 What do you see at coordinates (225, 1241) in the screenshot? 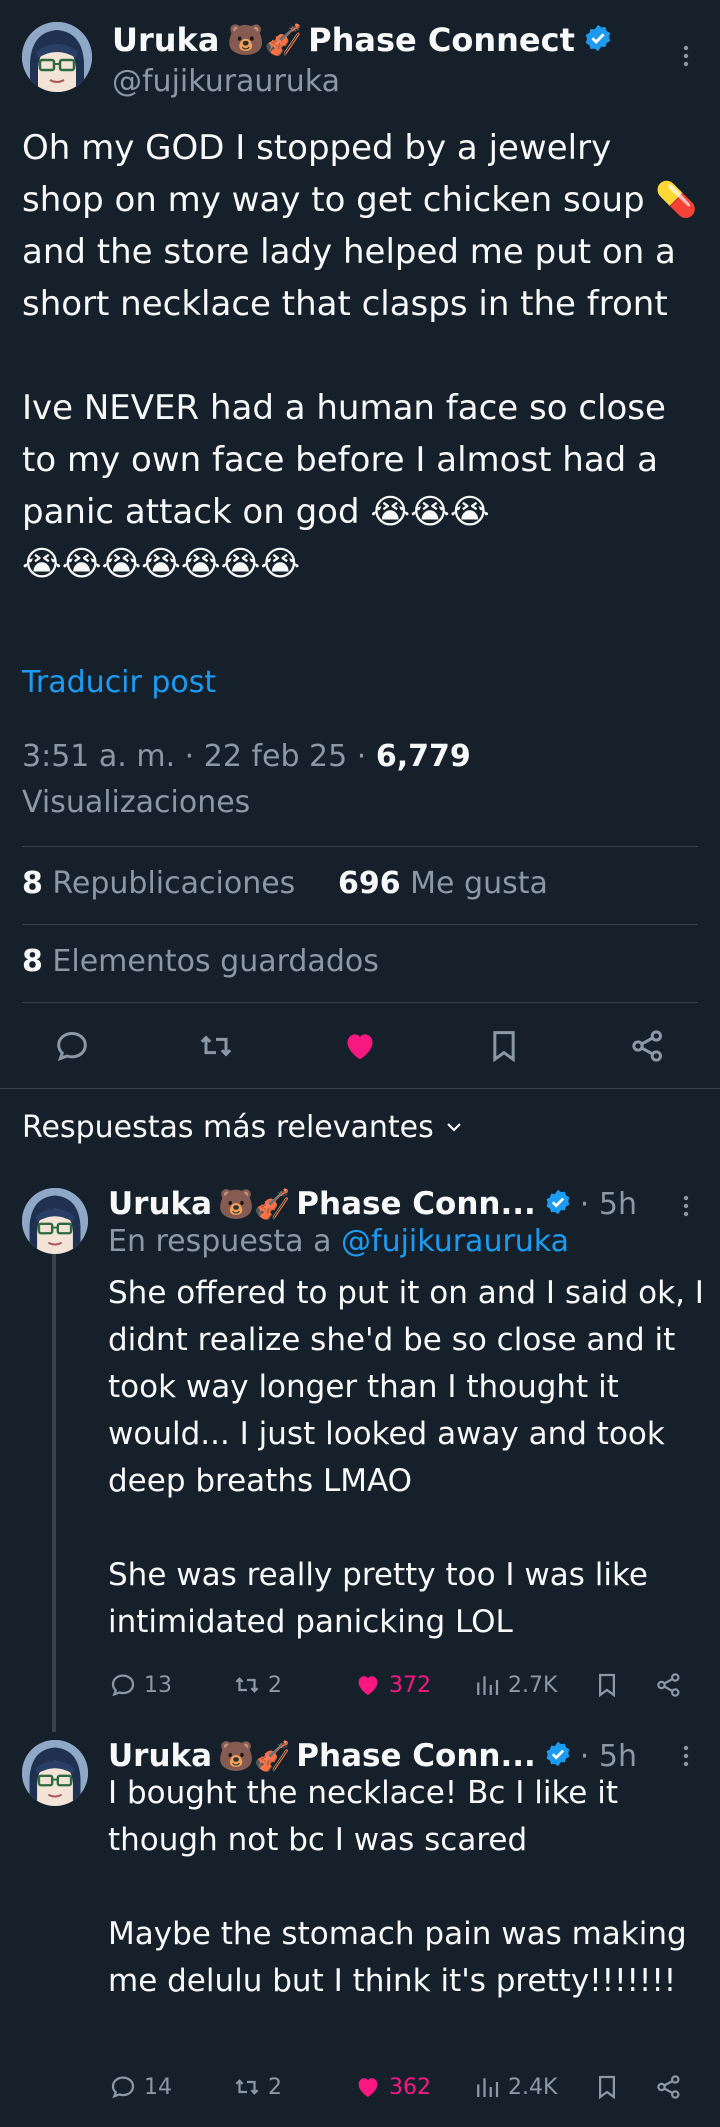
I see `reply-to-prefix: En respuesta a` at bounding box center [225, 1241].